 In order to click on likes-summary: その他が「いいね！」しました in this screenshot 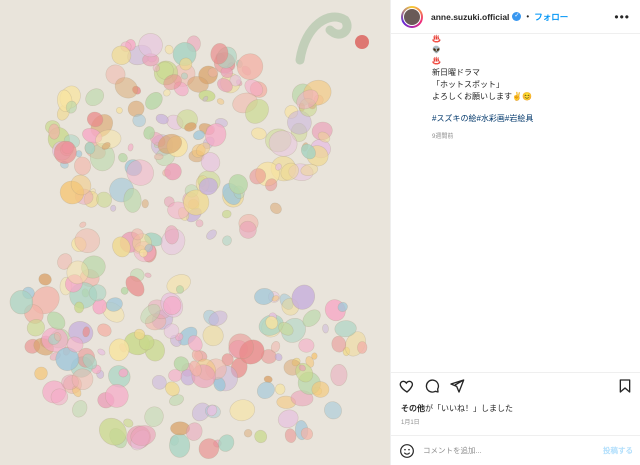, I will do `click(457, 408)`.